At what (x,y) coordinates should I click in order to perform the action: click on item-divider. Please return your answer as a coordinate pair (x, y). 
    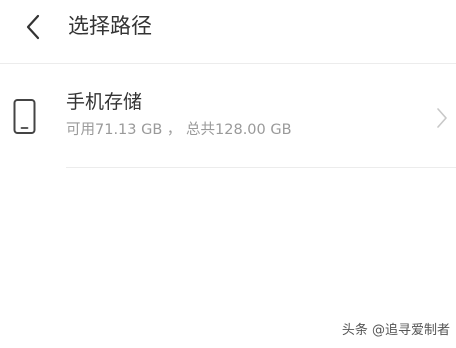
    Looking at the image, I should click on (261, 167).